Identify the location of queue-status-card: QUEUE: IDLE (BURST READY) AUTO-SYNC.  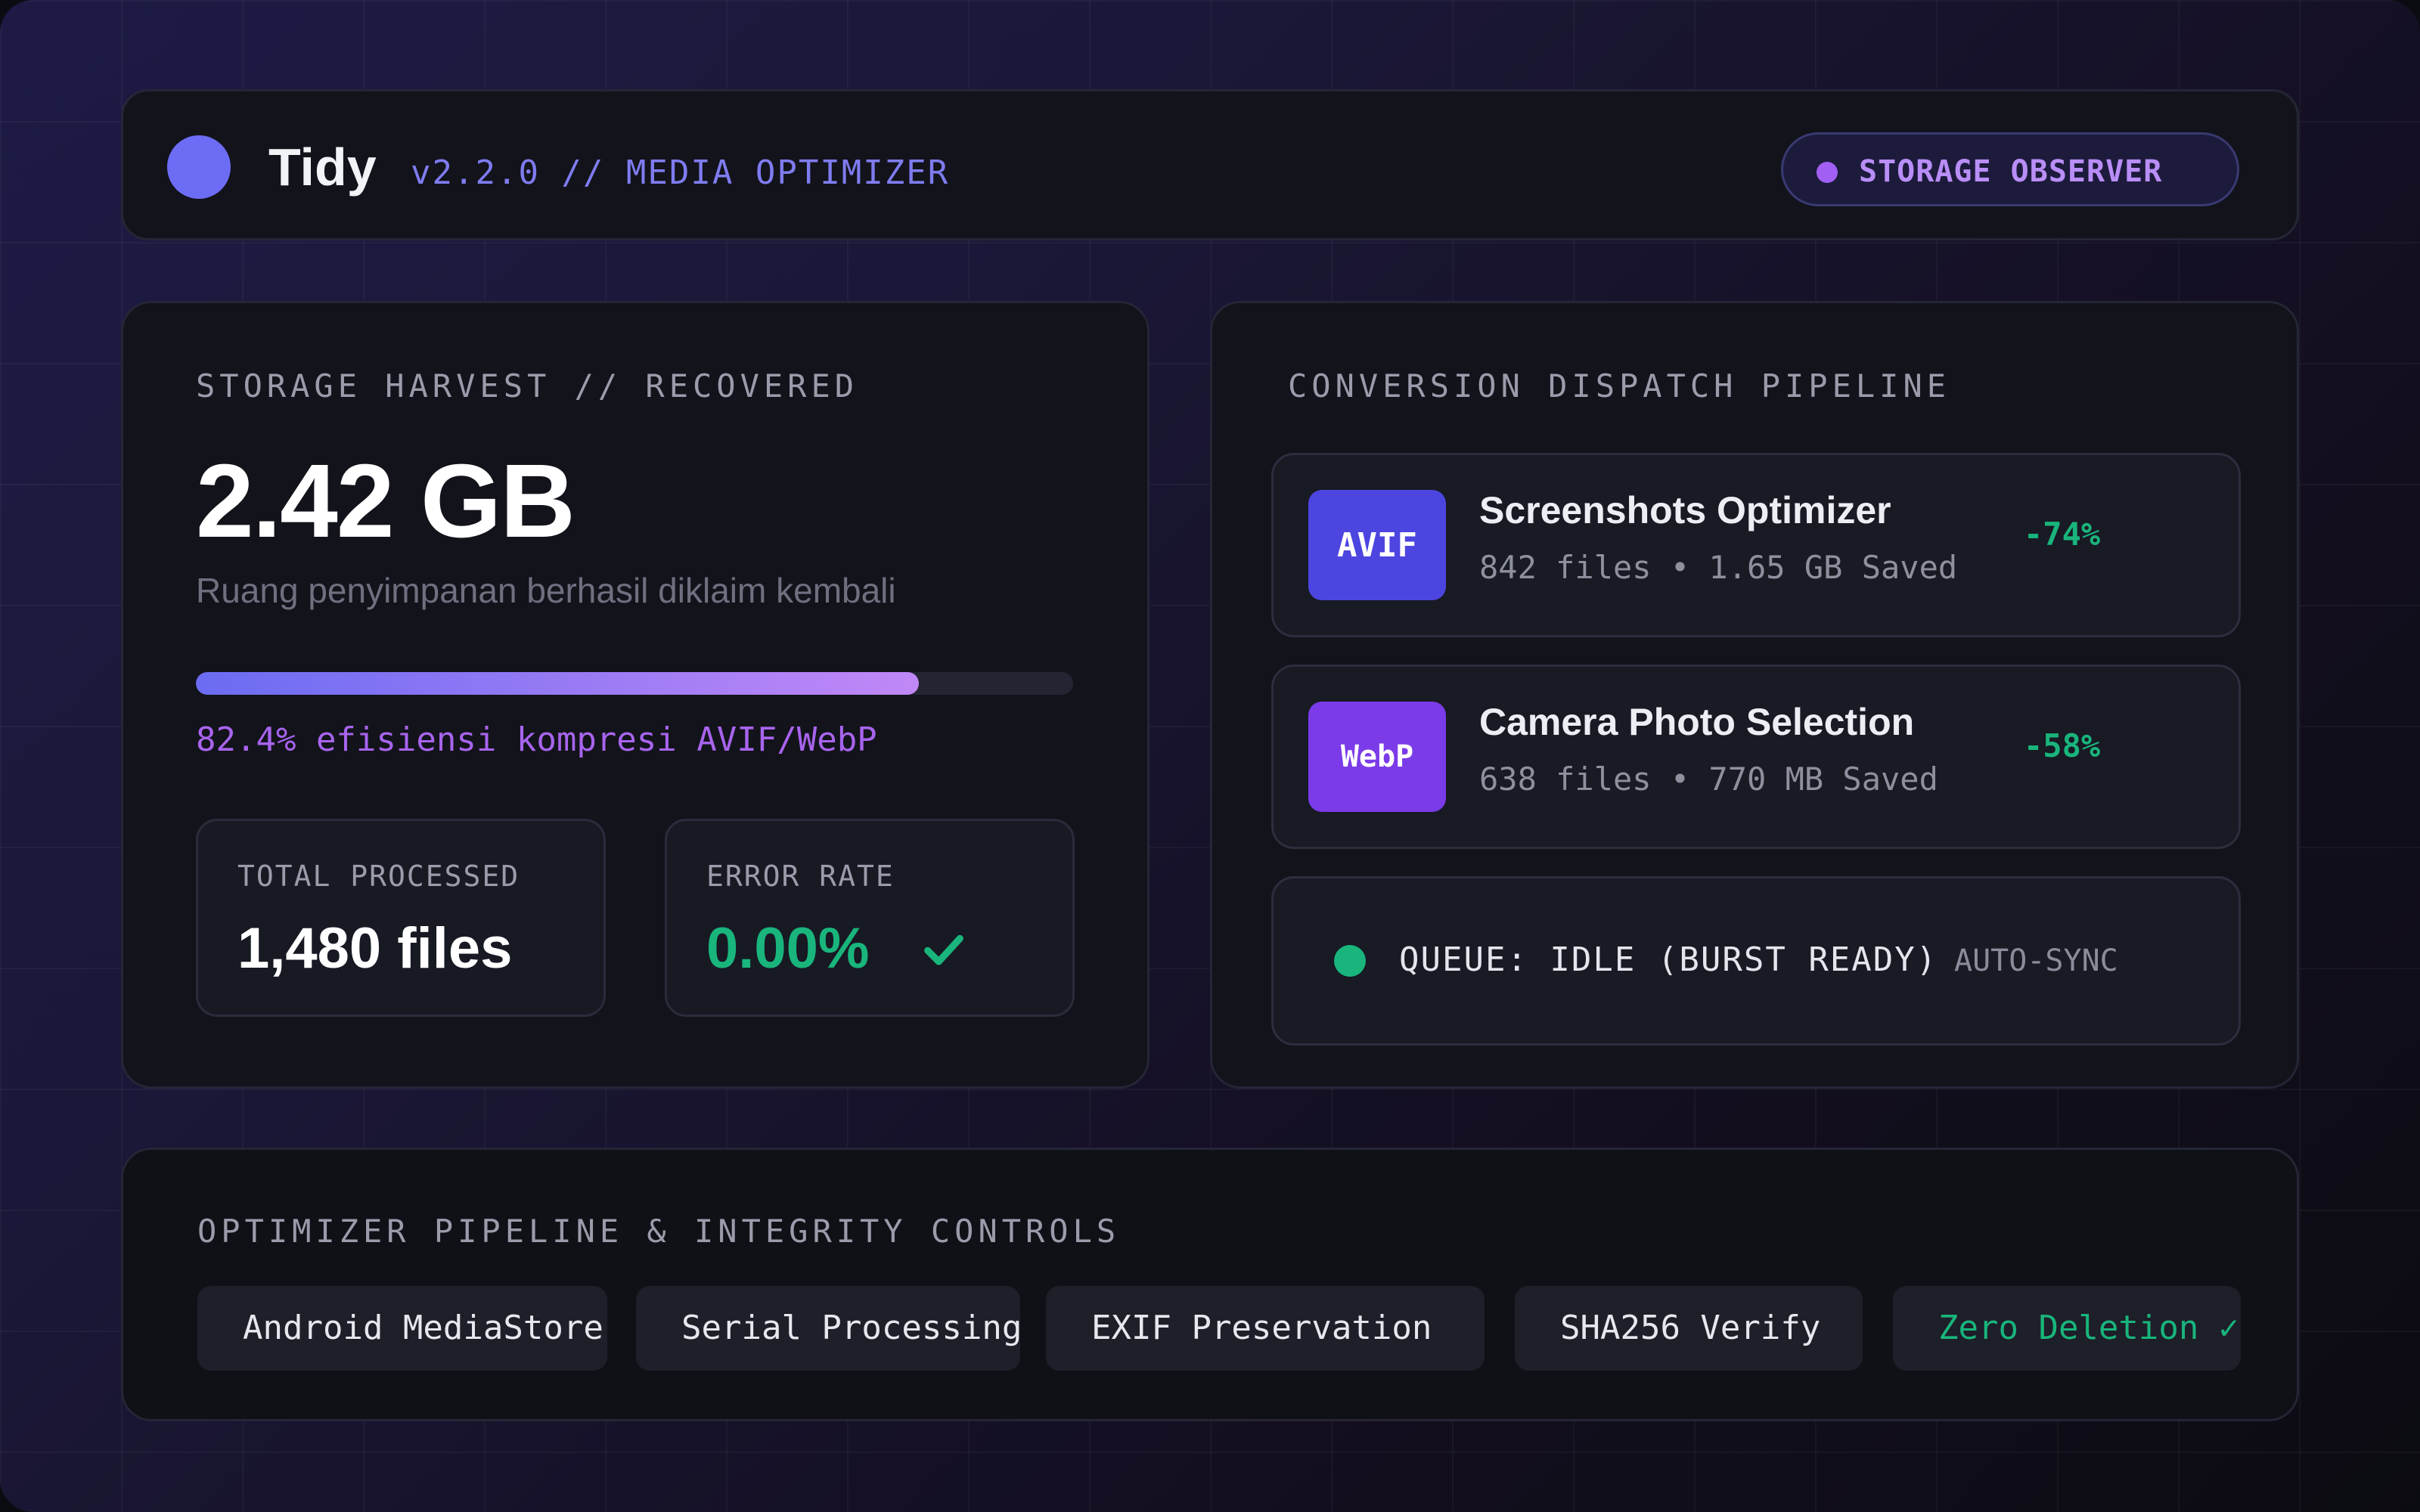
(1756, 961).